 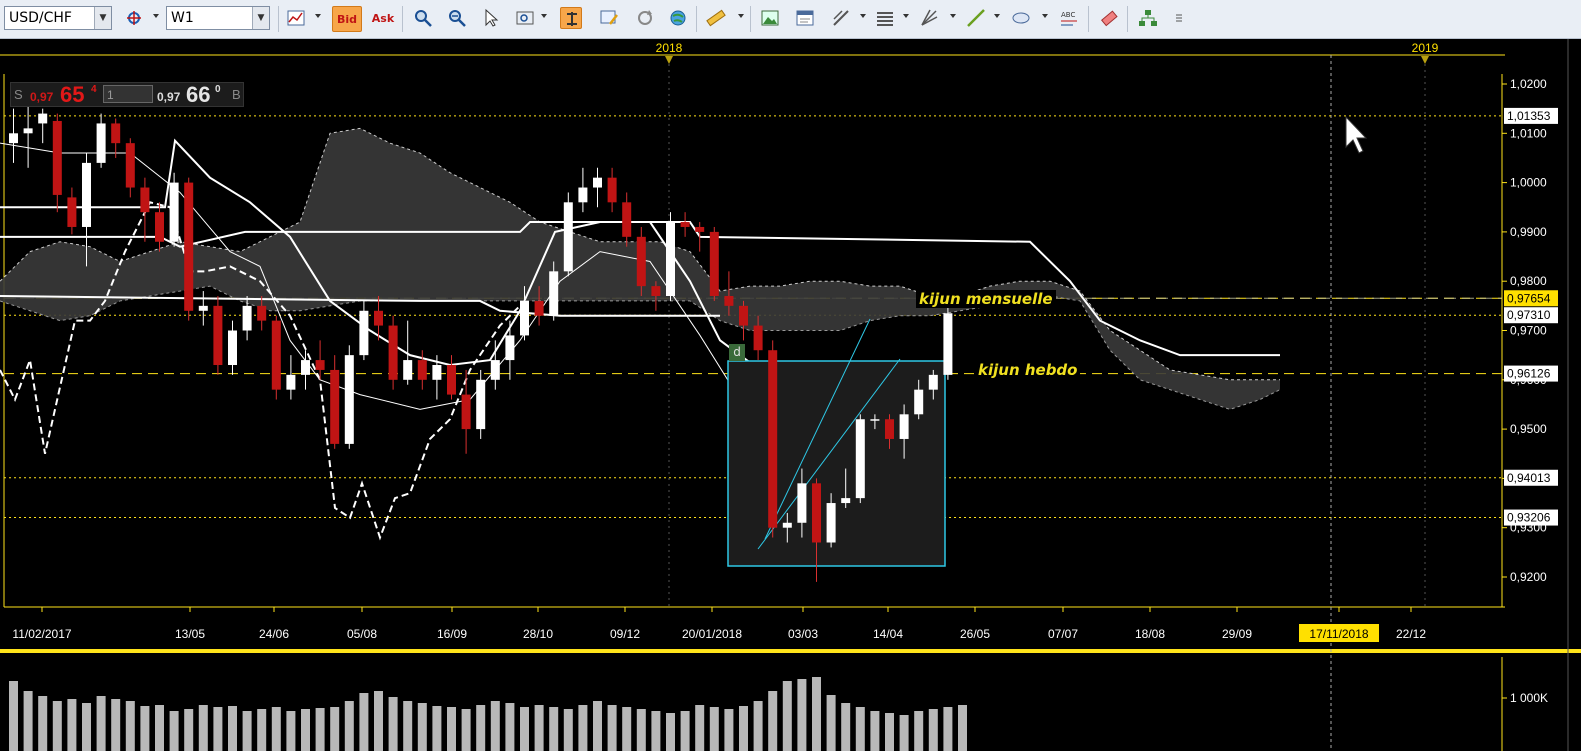 I want to click on ellipse-icon, so click(x=1021, y=18).